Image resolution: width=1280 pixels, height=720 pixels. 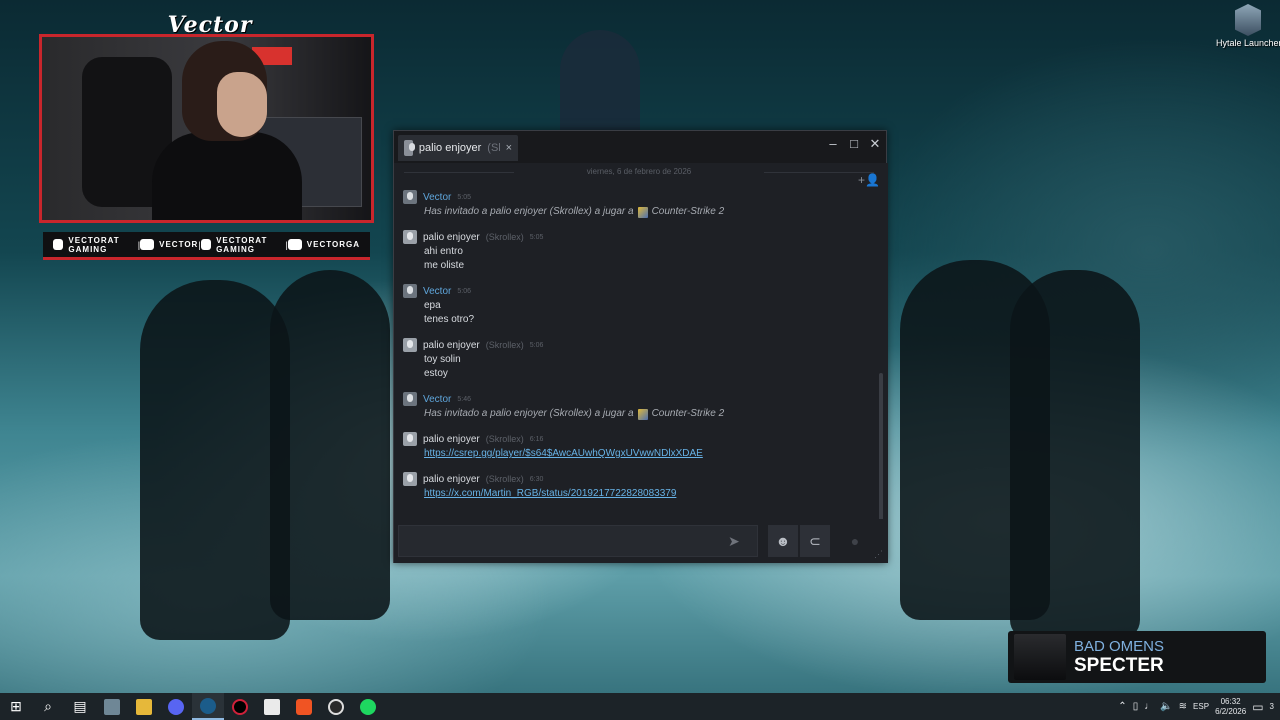 What do you see at coordinates (640, 147) in the screenshot?
I see `chat-titlebar: palio enjoyer (Skrollex) × – □ ✕` at bounding box center [640, 147].